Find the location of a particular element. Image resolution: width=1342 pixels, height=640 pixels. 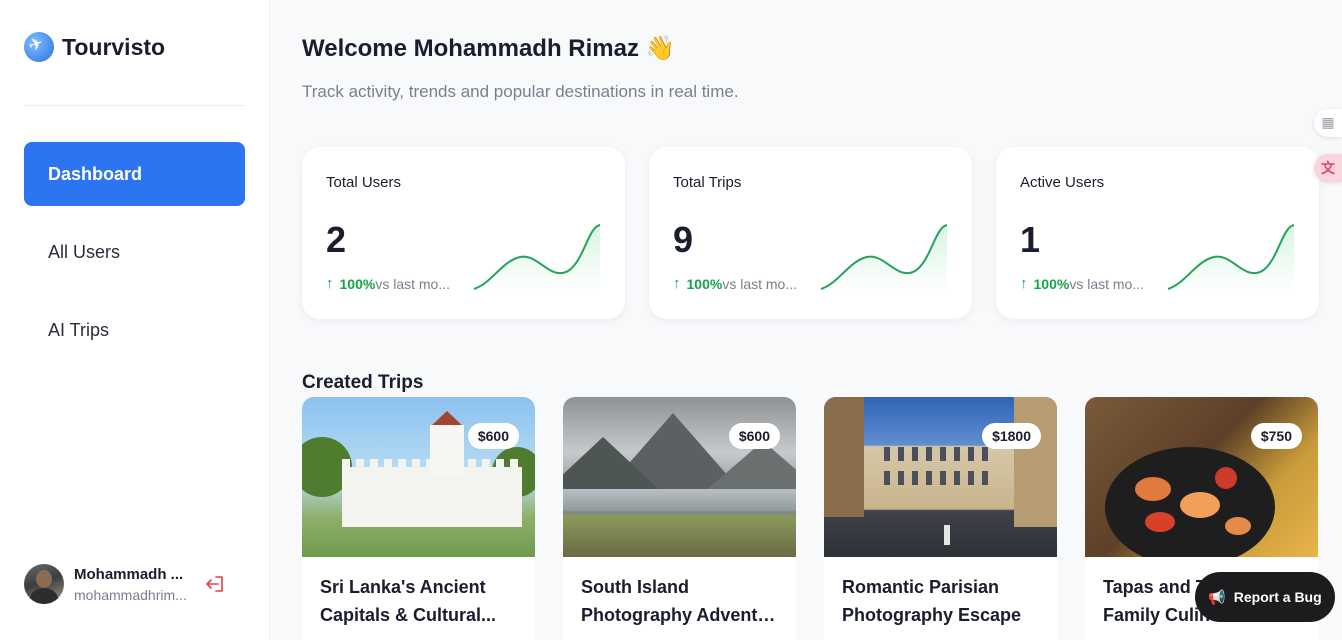

sidebar-nav: Dashboard All Users AI Trips is located at coordinates (134, 259).